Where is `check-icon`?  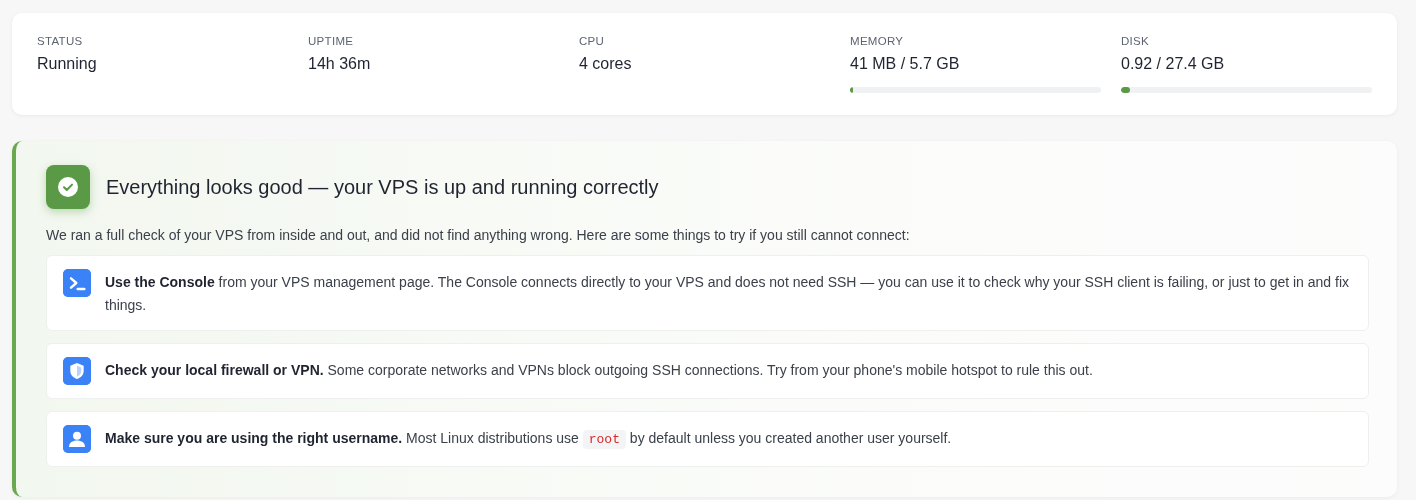 check-icon is located at coordinates (68, 187).